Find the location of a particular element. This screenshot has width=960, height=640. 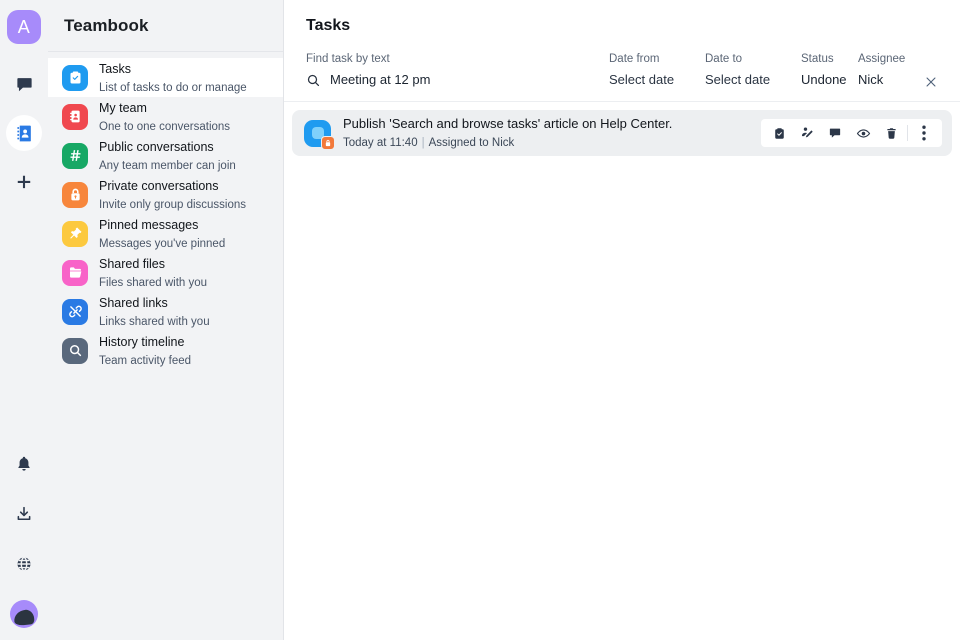

date-from-value: Select date is located at coordinates (657, 80).